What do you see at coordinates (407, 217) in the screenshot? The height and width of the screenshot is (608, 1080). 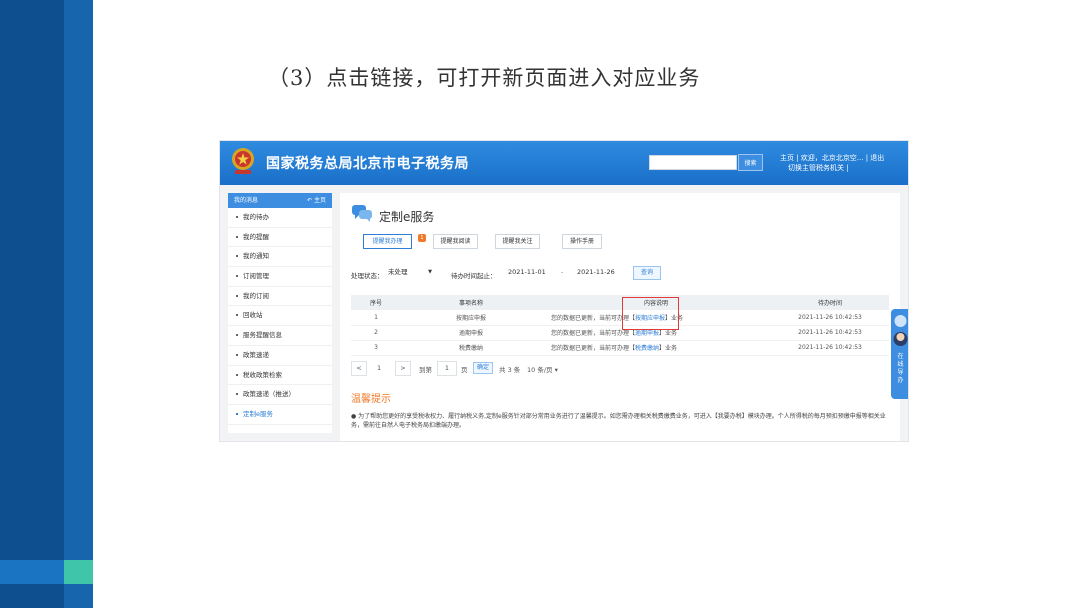 I see `page-title: 定制e服务` at bounding box center [407, 217].